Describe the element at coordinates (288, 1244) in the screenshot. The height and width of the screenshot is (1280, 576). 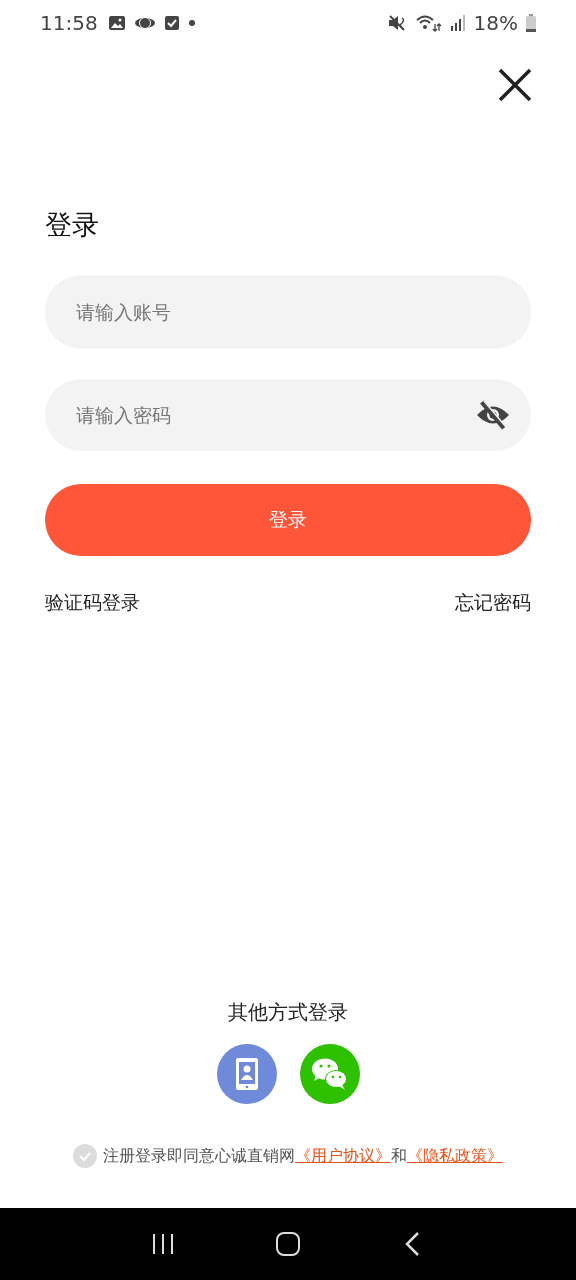
I see `home-icon` at that location.